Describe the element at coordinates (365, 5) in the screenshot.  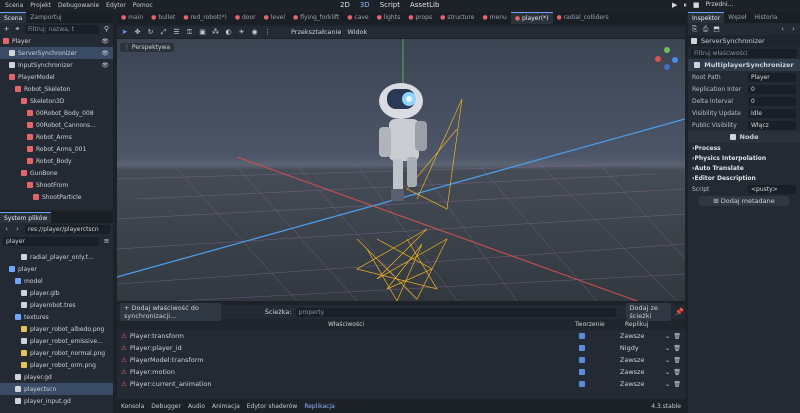
I see `workspace-3d: 3D` at that location.